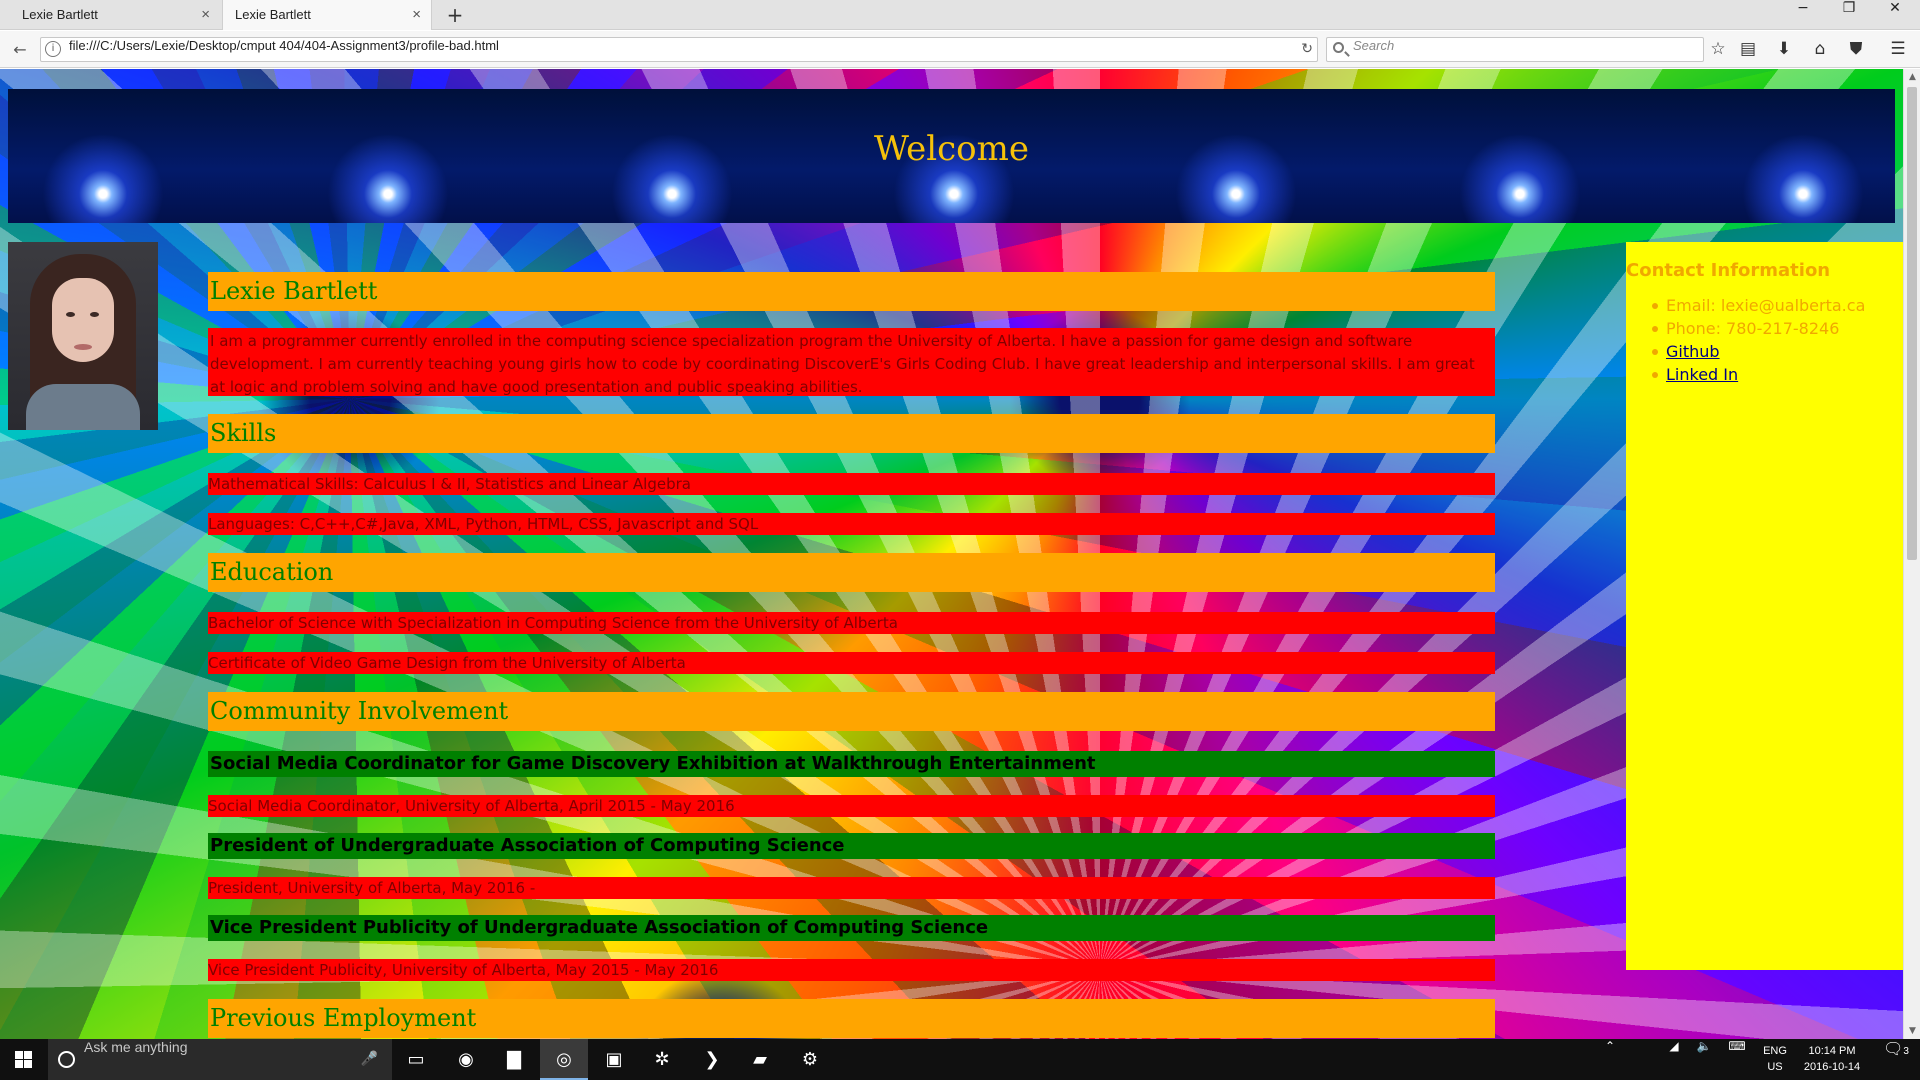 The image size is (1920, 1080). What do you see at coordinates (369, 1059) in the screenshot?
I see `microphone-icon: 🎤` at bounding box center [369, 1059].